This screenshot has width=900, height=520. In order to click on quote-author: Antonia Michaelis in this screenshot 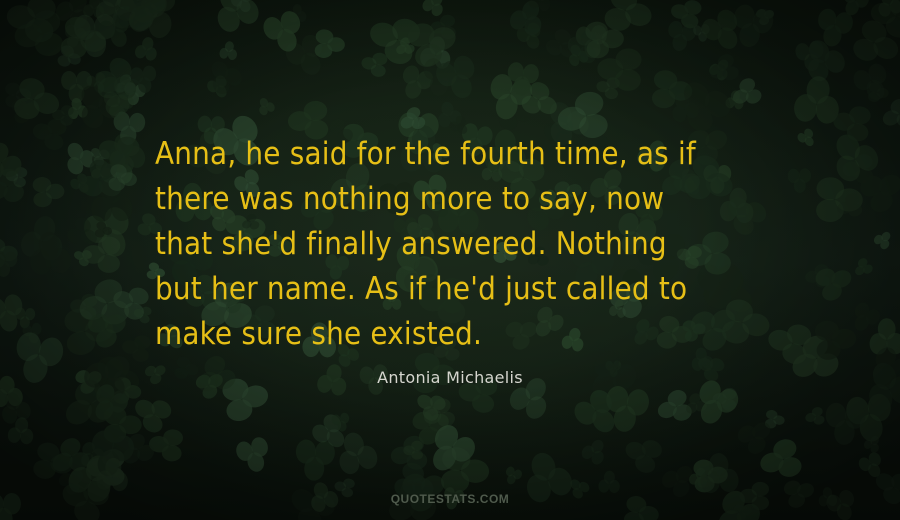, I will do `click(450, 377)`.